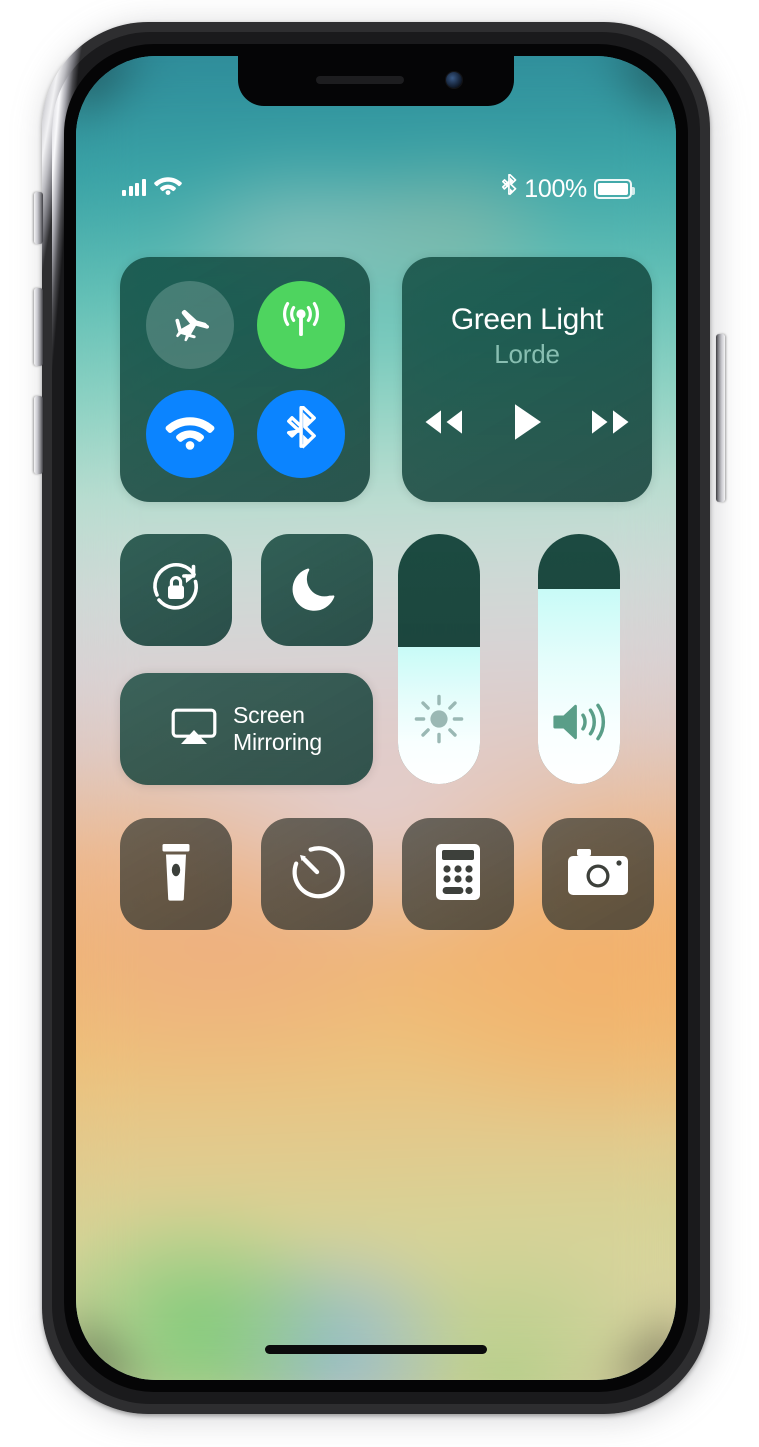  What do you see at coordinates (611, 422) in the screenshot?
I see `fast-forward-button` at bounding box center [611, 422].